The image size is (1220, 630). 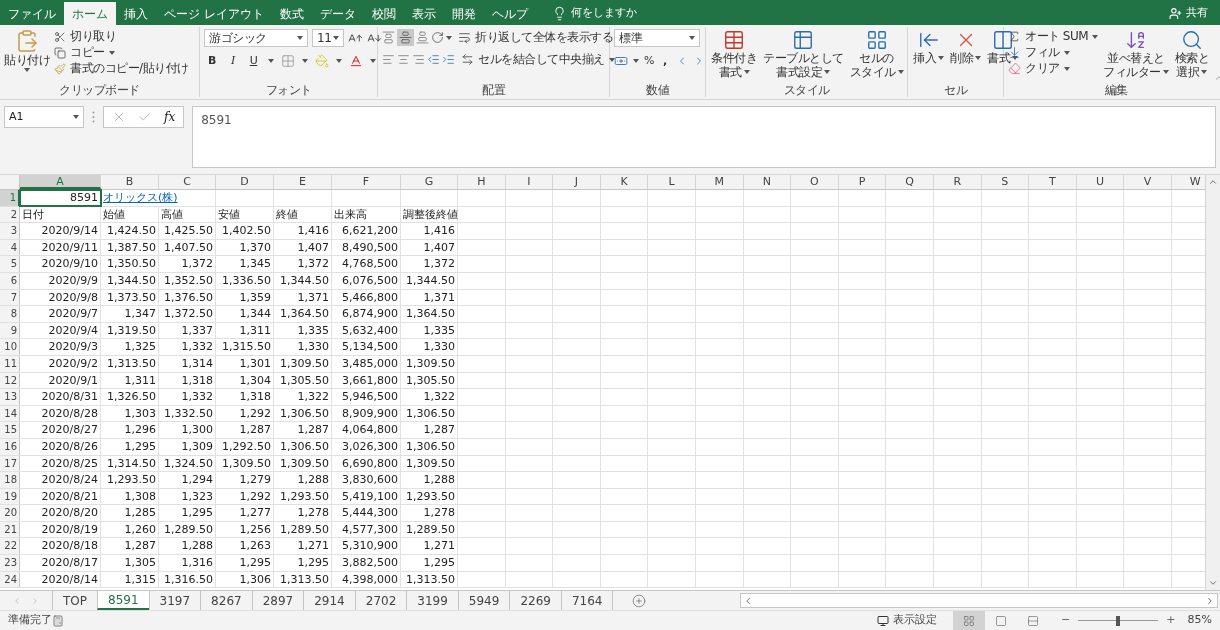 What do you see at coordinates (10, 397) in the screenshot?
I see `row-header: 13` at bounding box center [10, 397].